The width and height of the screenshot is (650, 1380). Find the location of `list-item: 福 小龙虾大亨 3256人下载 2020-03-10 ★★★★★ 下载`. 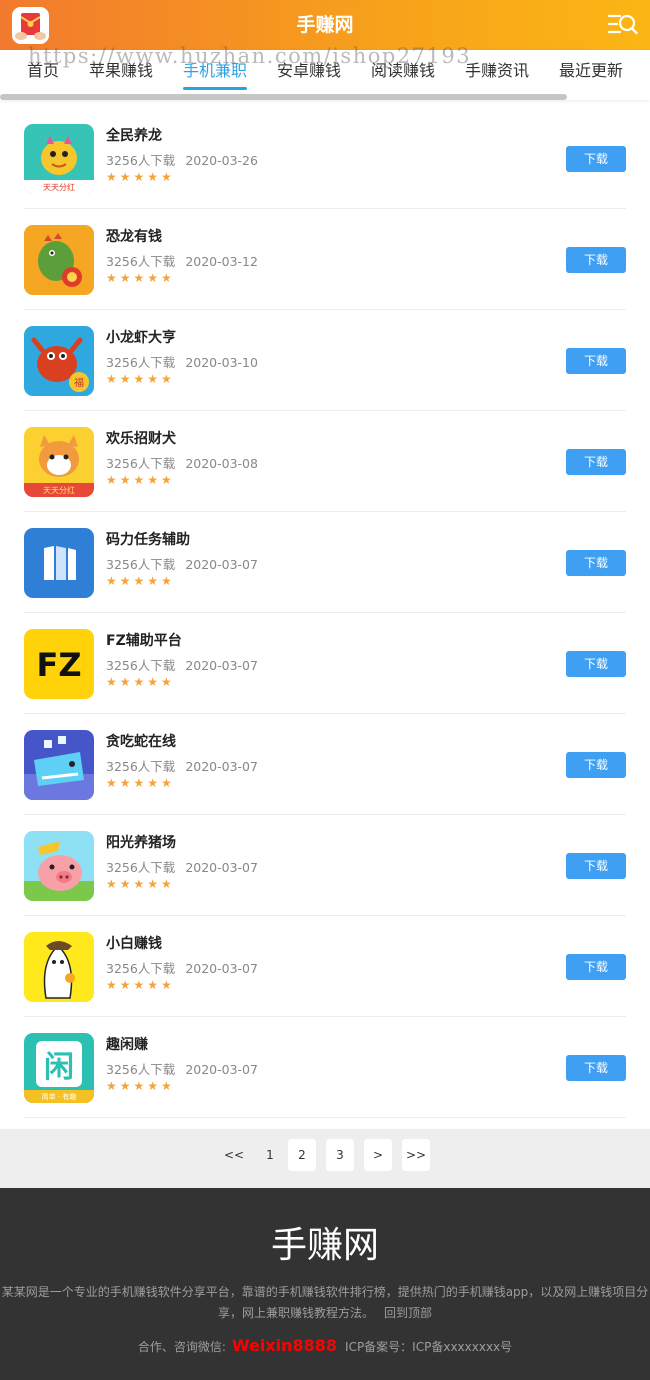

list-item: 福 小龙虾大亨 3256人下载 2020-03-10 ★★★★★ 下载 is located at coordinates (325, 360).